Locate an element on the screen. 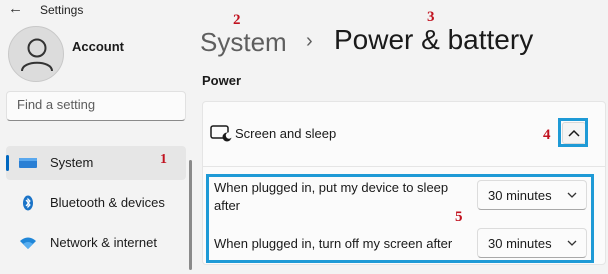  sidebar-item-label: Network & internet is located at coordinates (103, 242).